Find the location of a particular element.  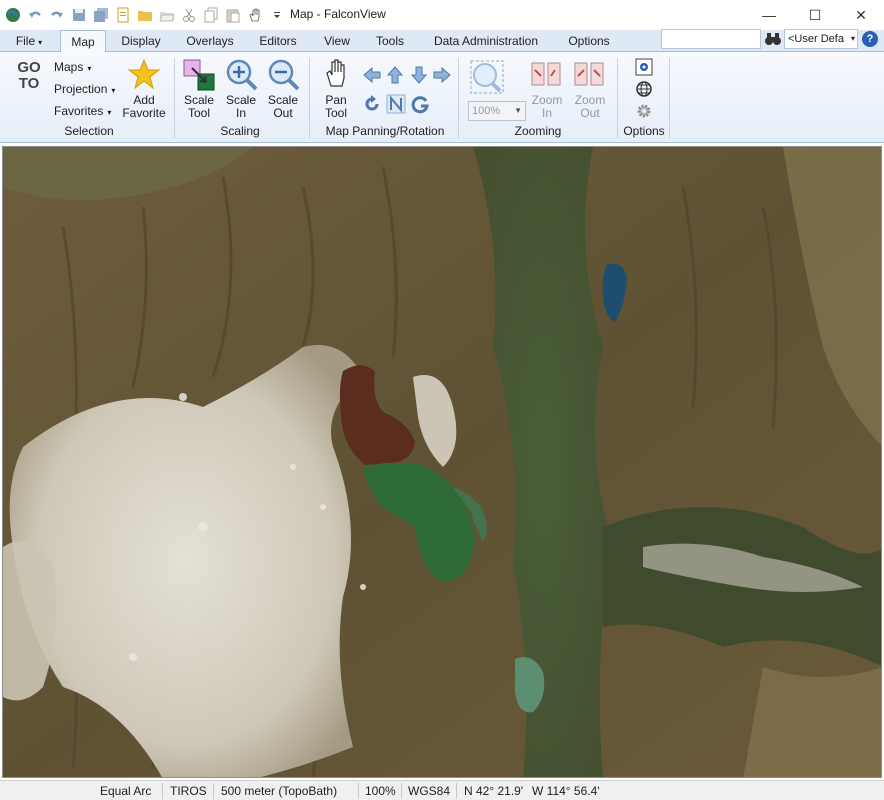

tab-view: View is located at coordinates (337, 41).